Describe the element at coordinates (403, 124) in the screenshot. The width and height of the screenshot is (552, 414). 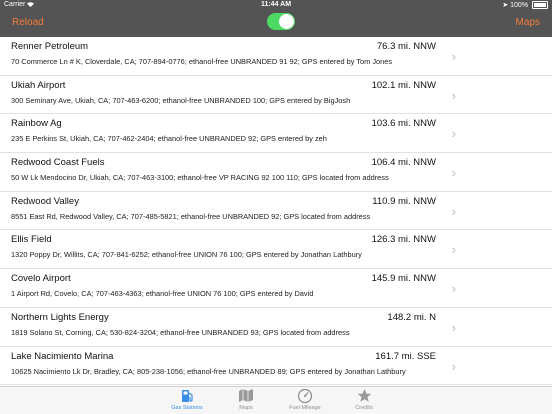
I see `station-distance: 103.6 mi. NNW` at that location.